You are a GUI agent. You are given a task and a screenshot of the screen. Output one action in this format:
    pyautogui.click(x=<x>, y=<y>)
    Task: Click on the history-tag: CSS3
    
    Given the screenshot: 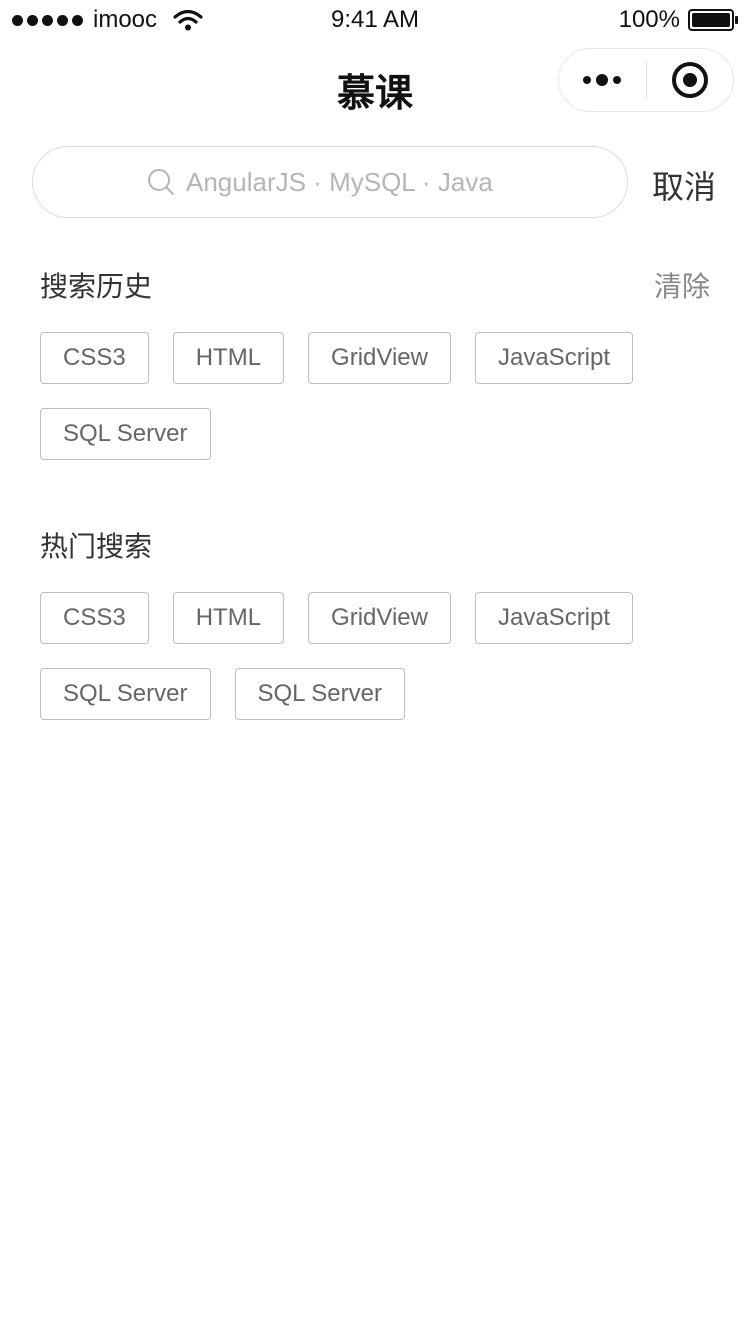 What is the action you would take?
    pyautogui.click(x=94, y=358)
    